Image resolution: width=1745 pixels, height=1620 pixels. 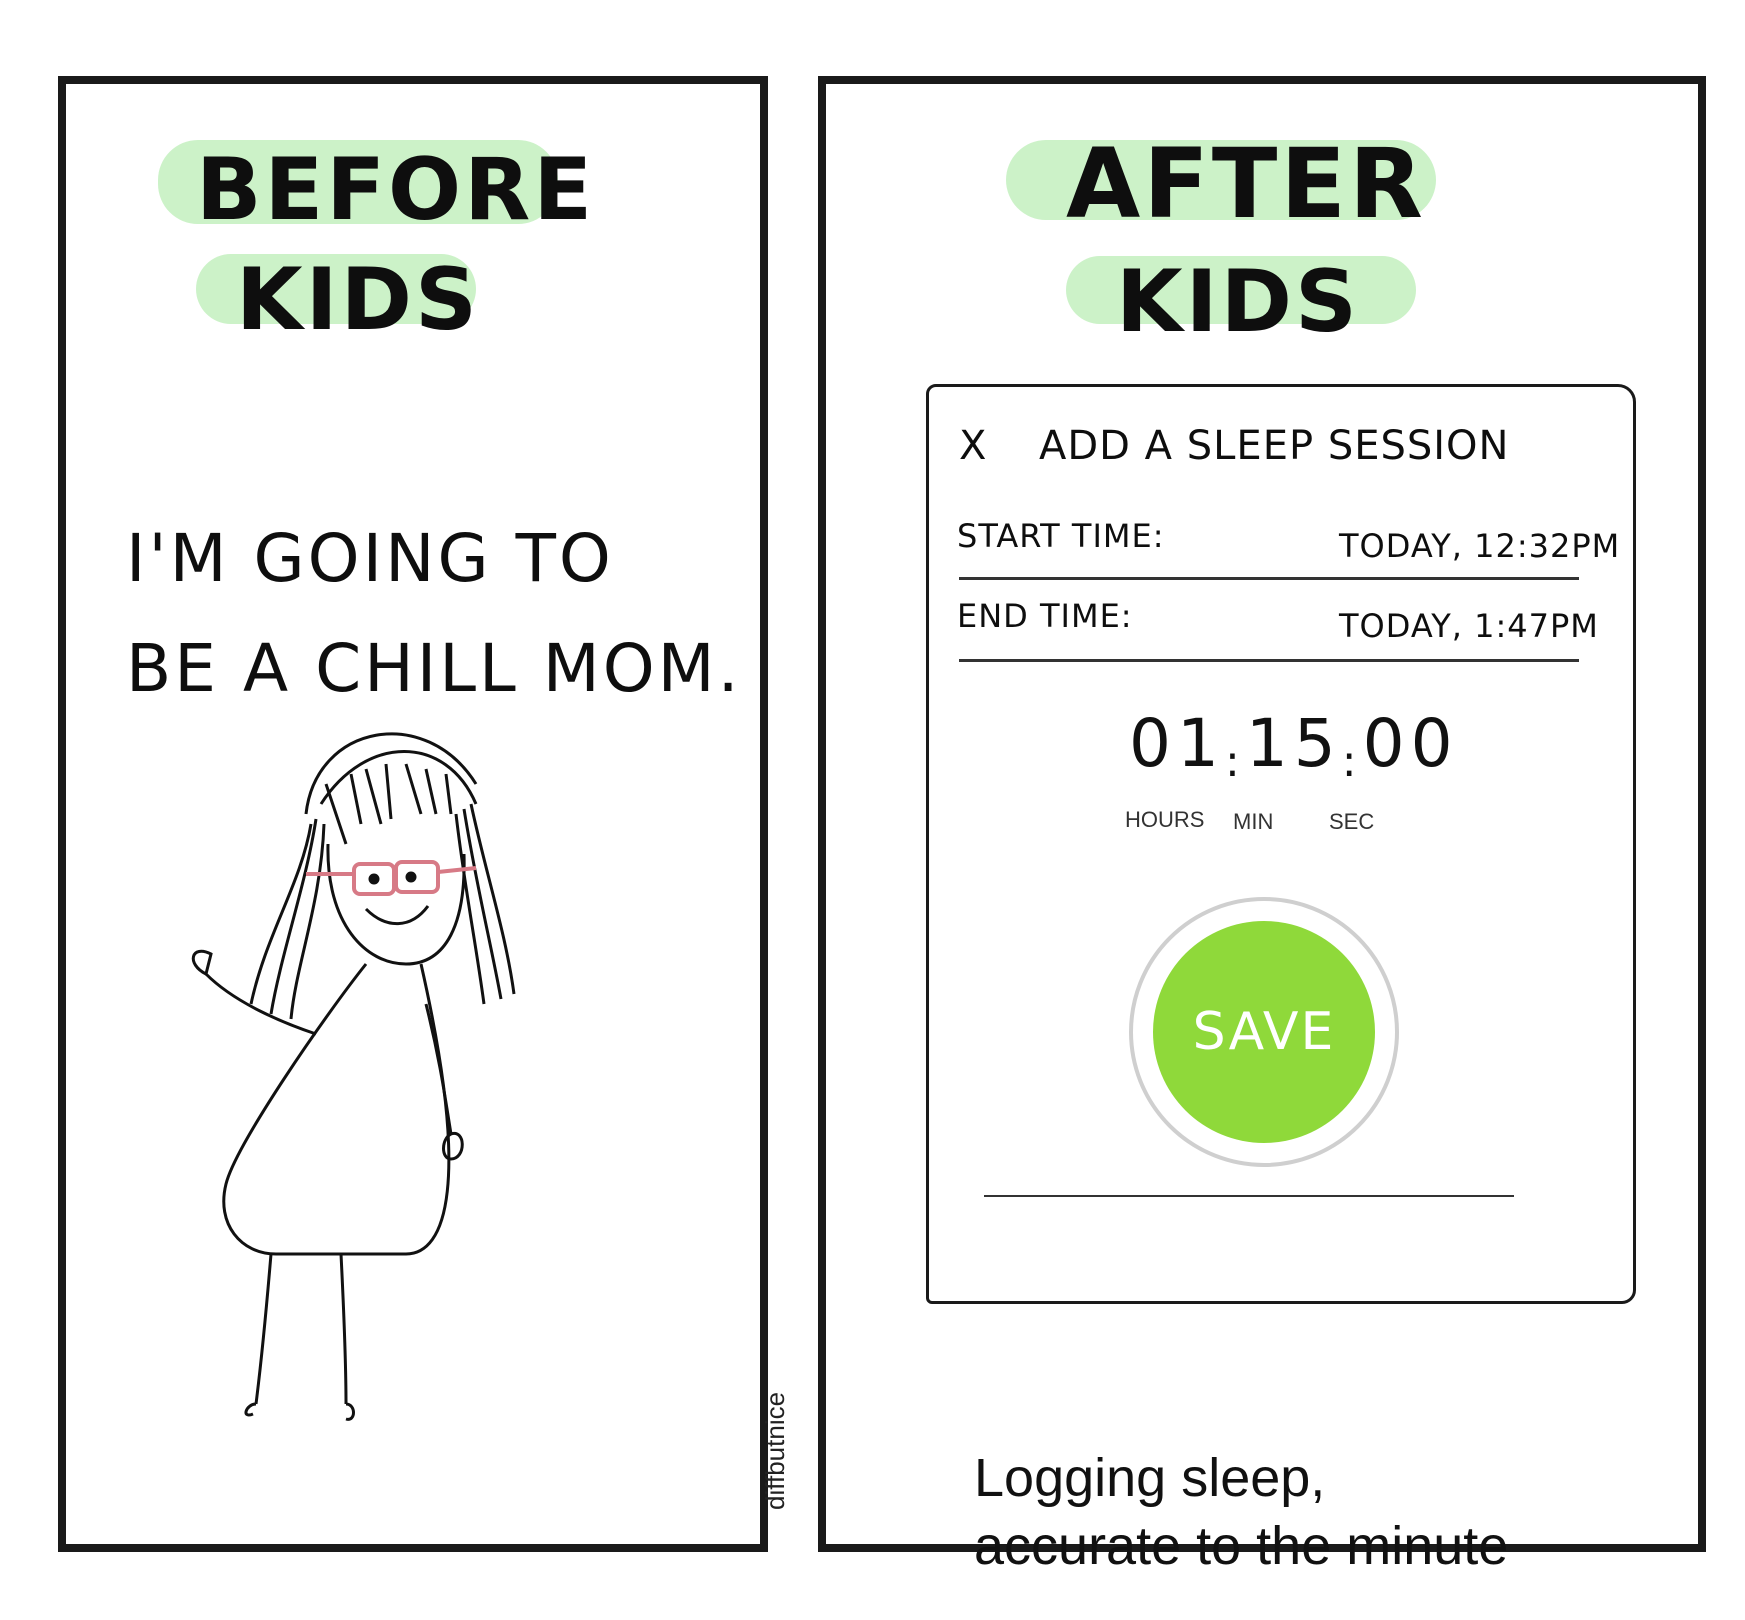 I want to click on min-unit-label: MIN, so click(x=1253, y=821).